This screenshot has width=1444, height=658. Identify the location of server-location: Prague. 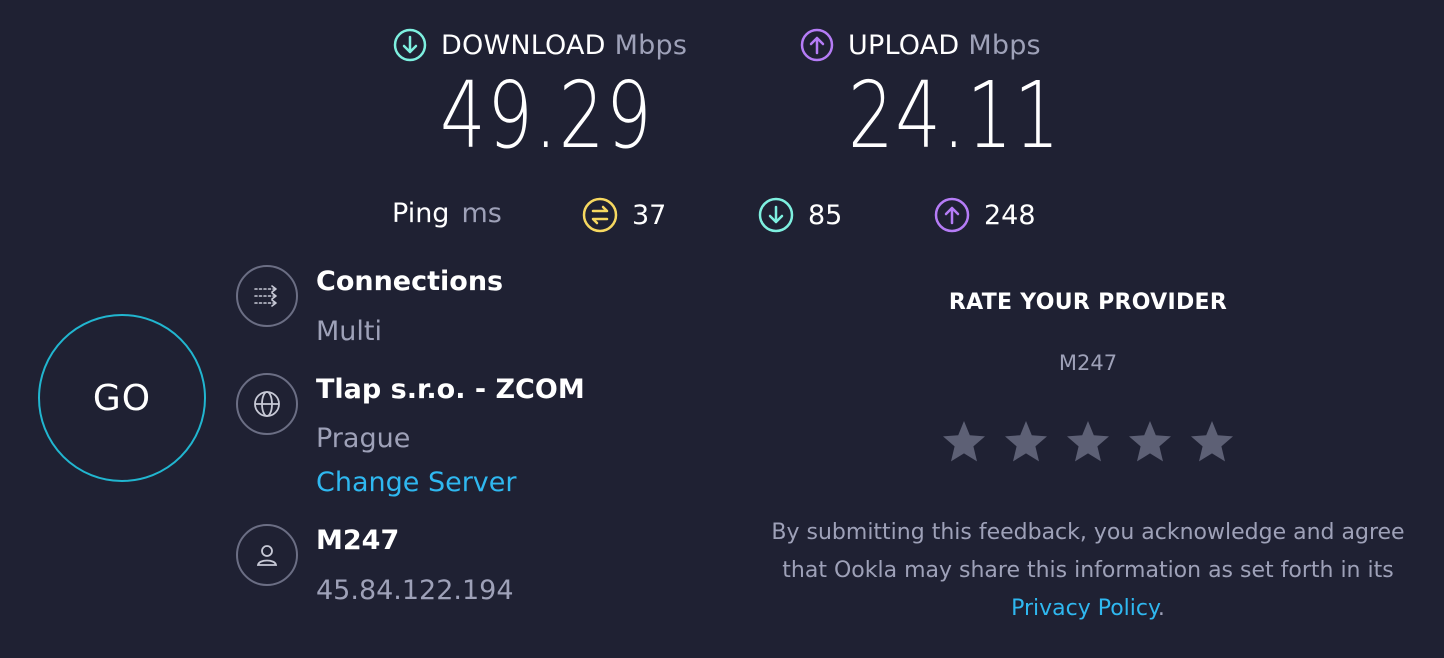
(363, 438).